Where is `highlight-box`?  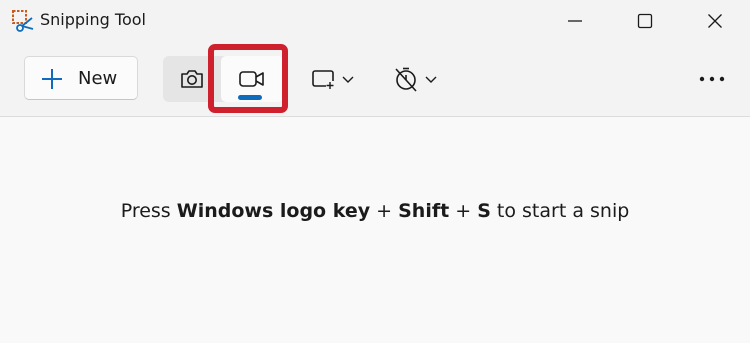 highlight-box is located at coordinates (248, 78).